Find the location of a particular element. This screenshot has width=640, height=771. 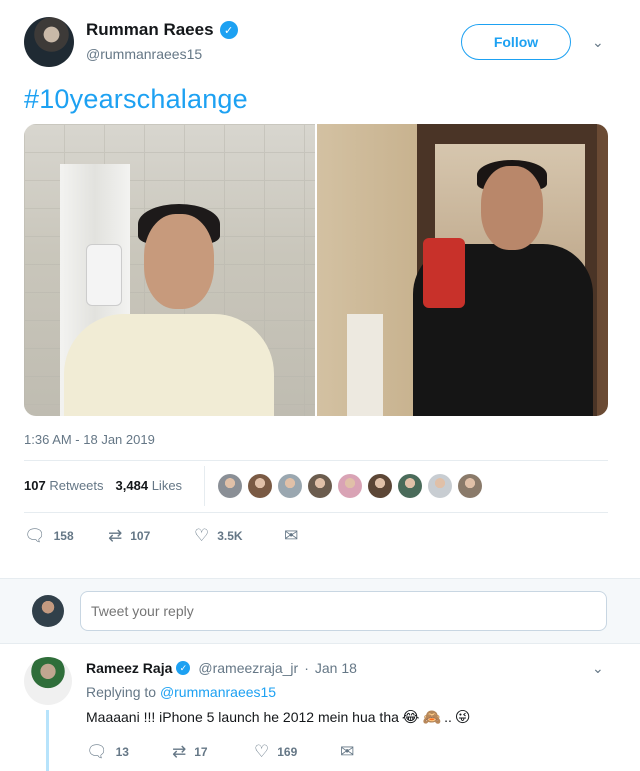

liker-avatars is located at coordinates (350, 486).